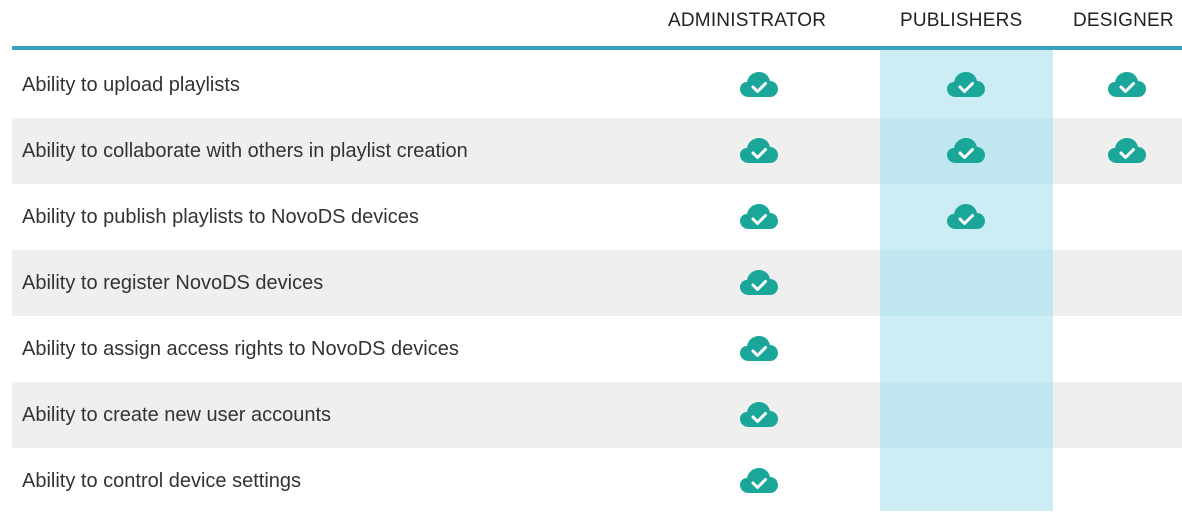  Describe the element at coordinates (1123, 20) in the screenshot. I see `column-header-designer: DESIGNER` at that location.